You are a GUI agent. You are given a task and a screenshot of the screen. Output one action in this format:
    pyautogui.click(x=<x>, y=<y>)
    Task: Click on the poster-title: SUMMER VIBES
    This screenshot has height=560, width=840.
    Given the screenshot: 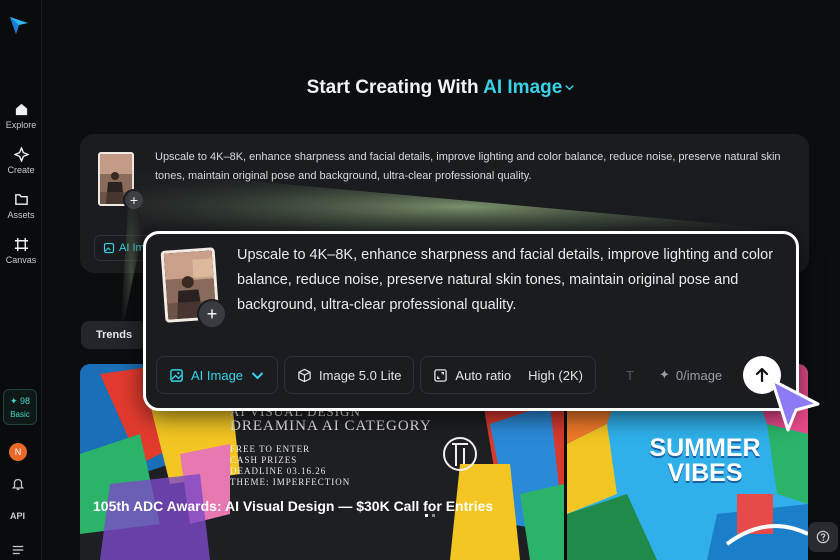 What is the action you would take?
    pyautogui.click(x=705, y=460)
    